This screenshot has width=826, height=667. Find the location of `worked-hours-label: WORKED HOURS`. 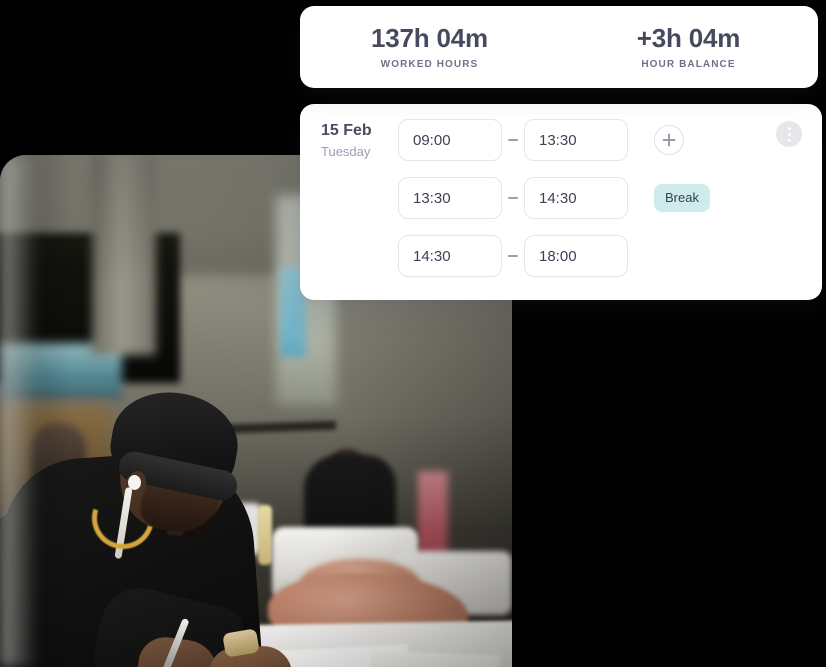

worked-hours-label: WORKED HOURS is located at coordinates (429, 65).